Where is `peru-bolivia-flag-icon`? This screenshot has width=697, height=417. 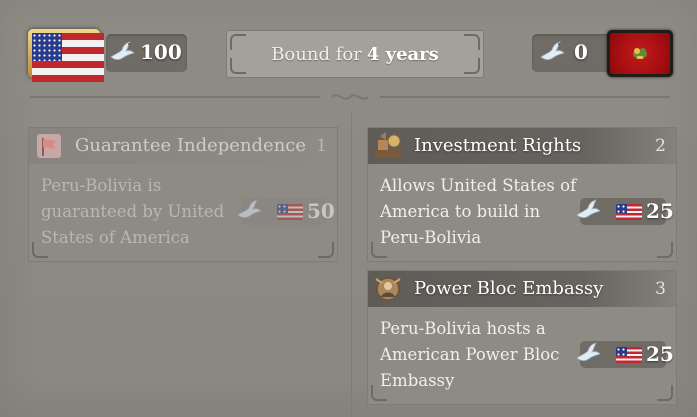
peru-bolivia-flag-icon is located at coordinates (640, 53).